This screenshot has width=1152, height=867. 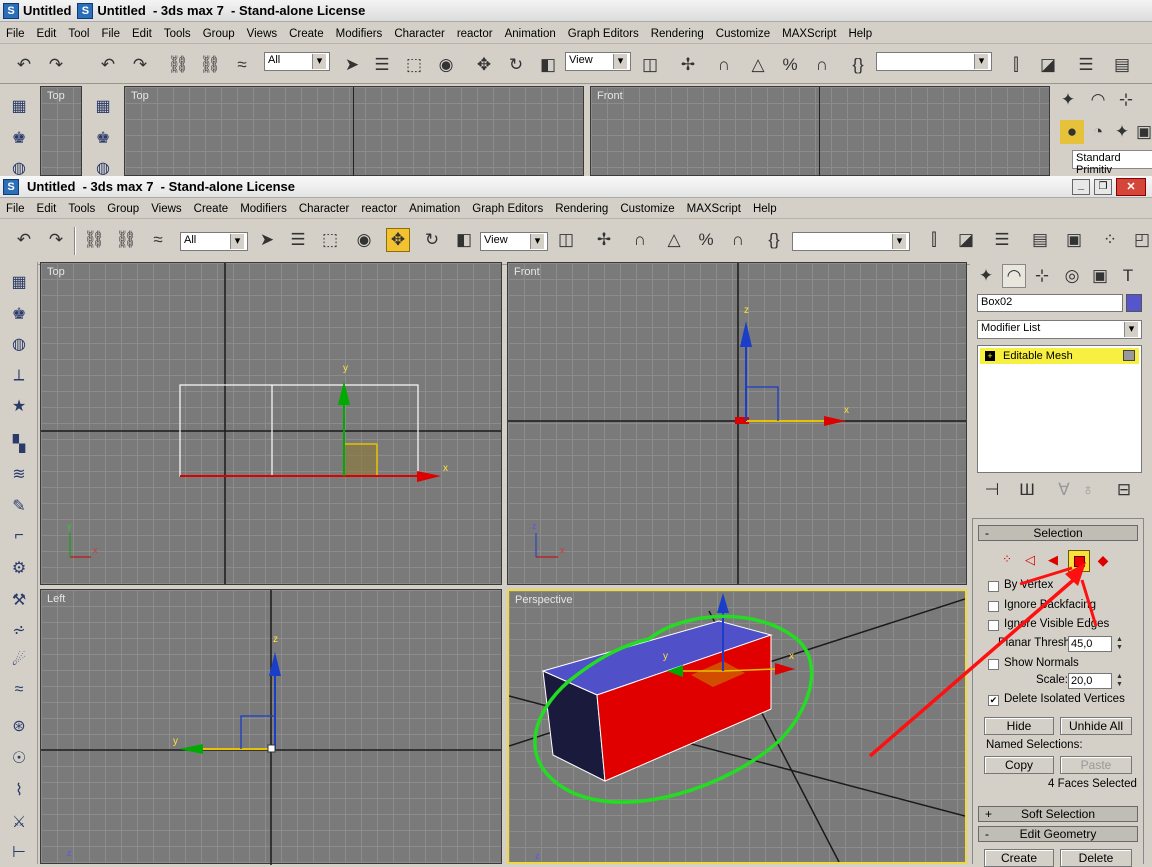 What do you see at coordinates (507, 209) in the screenshot?
I see `main-menu-graph-editors: Graph Editors` at bounding box center [507, 209].